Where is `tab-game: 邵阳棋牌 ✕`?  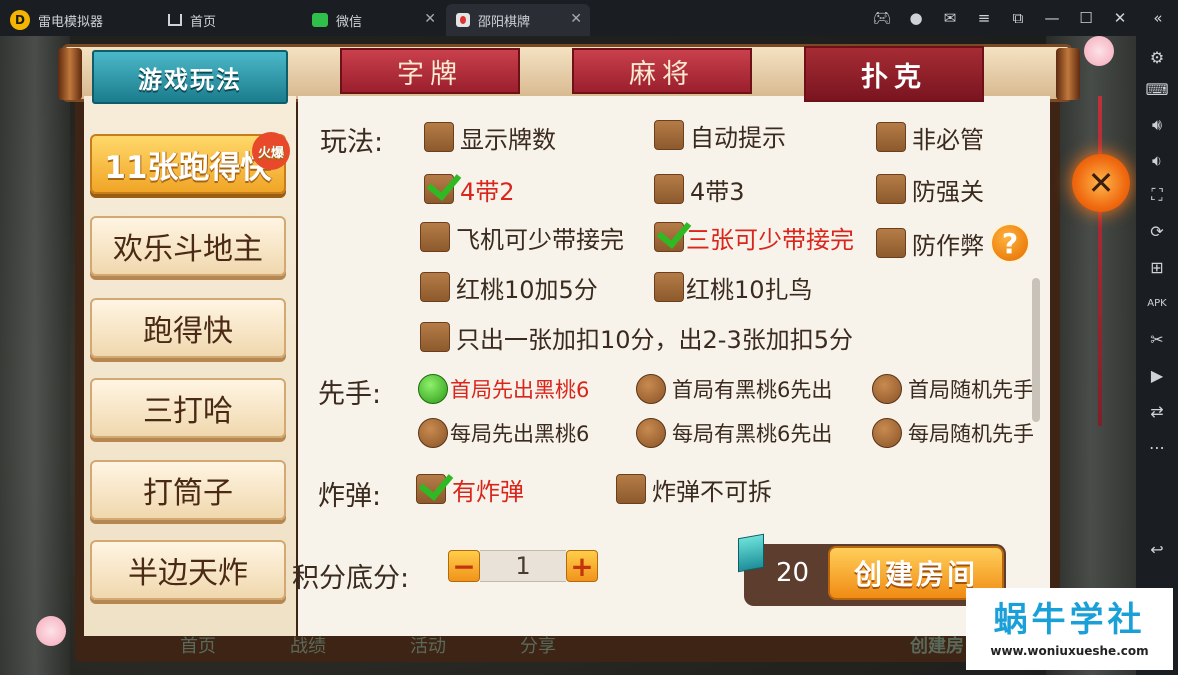
tab-game: 邵阳棋牌 ✕ is located at coordinates (518, 20).